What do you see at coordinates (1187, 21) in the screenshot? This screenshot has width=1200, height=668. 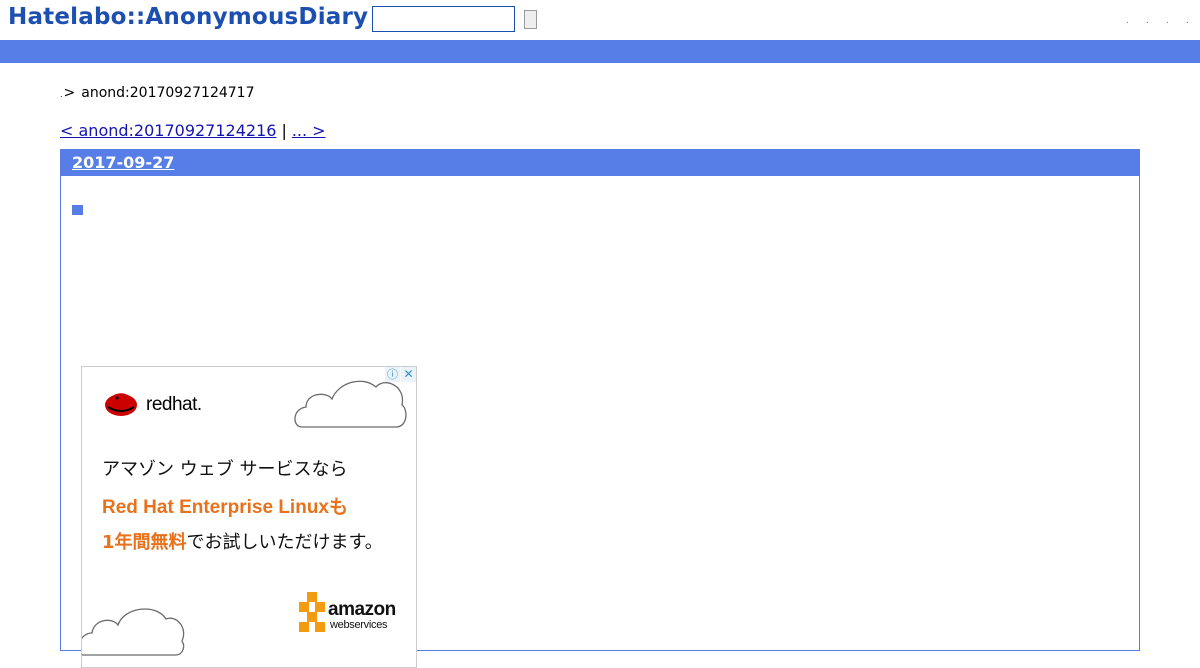 I see `header-nav-link-4: .` at bounding box center [1187, 21].